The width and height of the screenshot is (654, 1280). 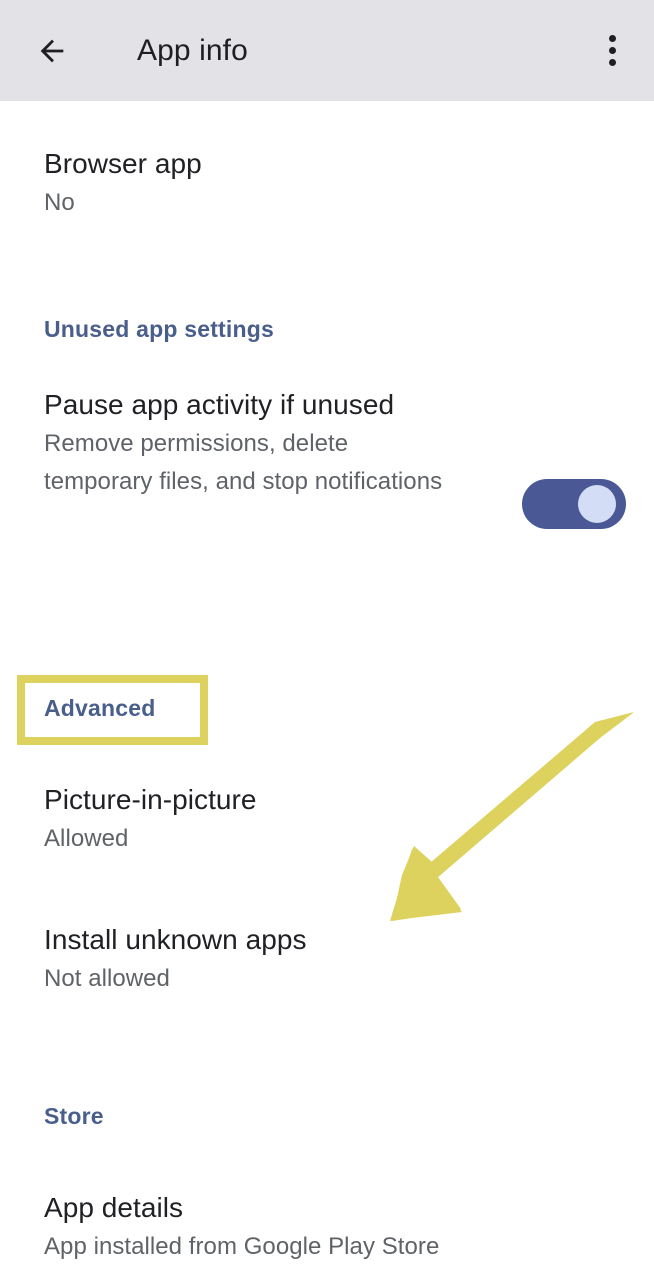 I want to click on back-button, so click(x=52, y=51).